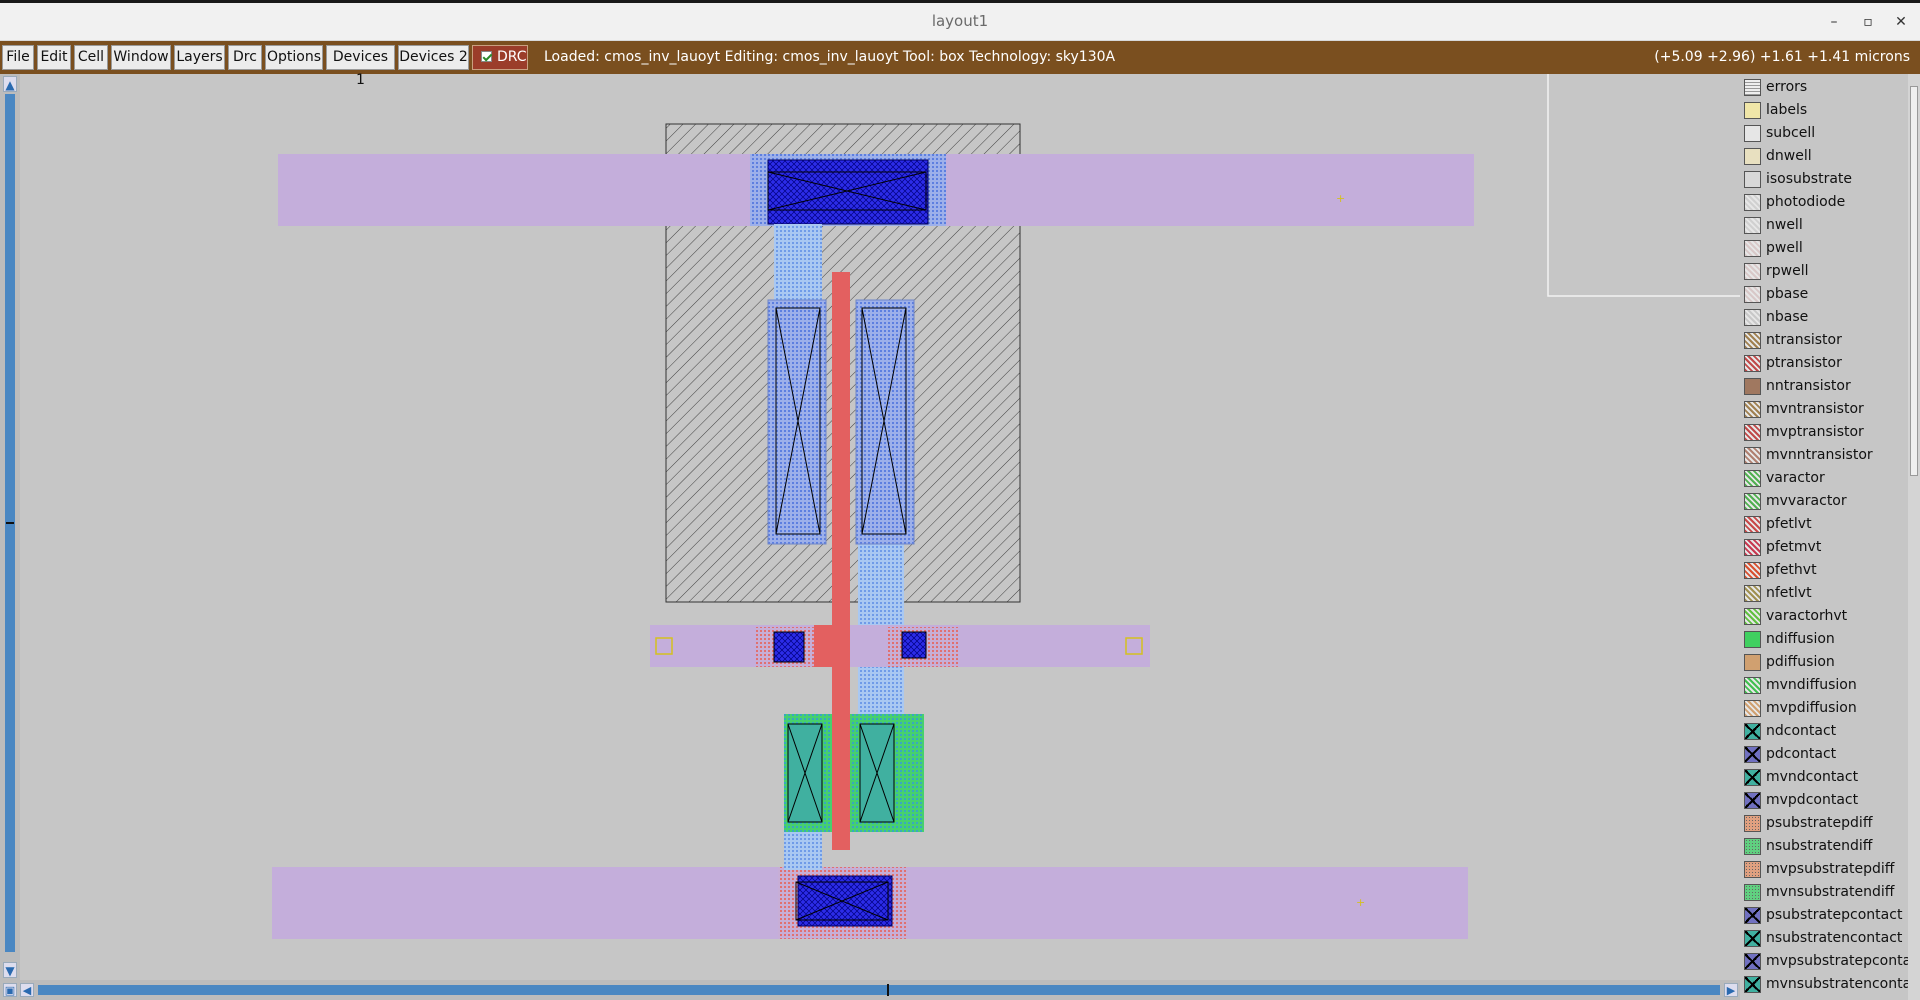  What do you see at coordinates (960, 22) in the screenshot?
I see `title-bar: layout1 – ▫ ✕` at bounding box center [960, 22].